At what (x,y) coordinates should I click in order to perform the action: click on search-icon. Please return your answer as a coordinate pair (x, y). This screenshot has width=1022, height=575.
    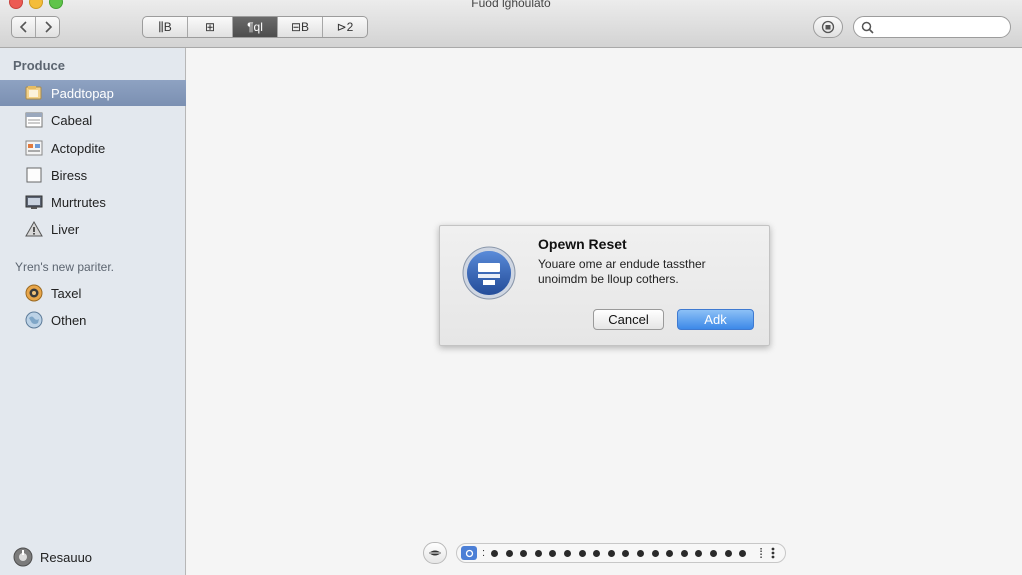
    Looking at the image, I should click on (867, 27).